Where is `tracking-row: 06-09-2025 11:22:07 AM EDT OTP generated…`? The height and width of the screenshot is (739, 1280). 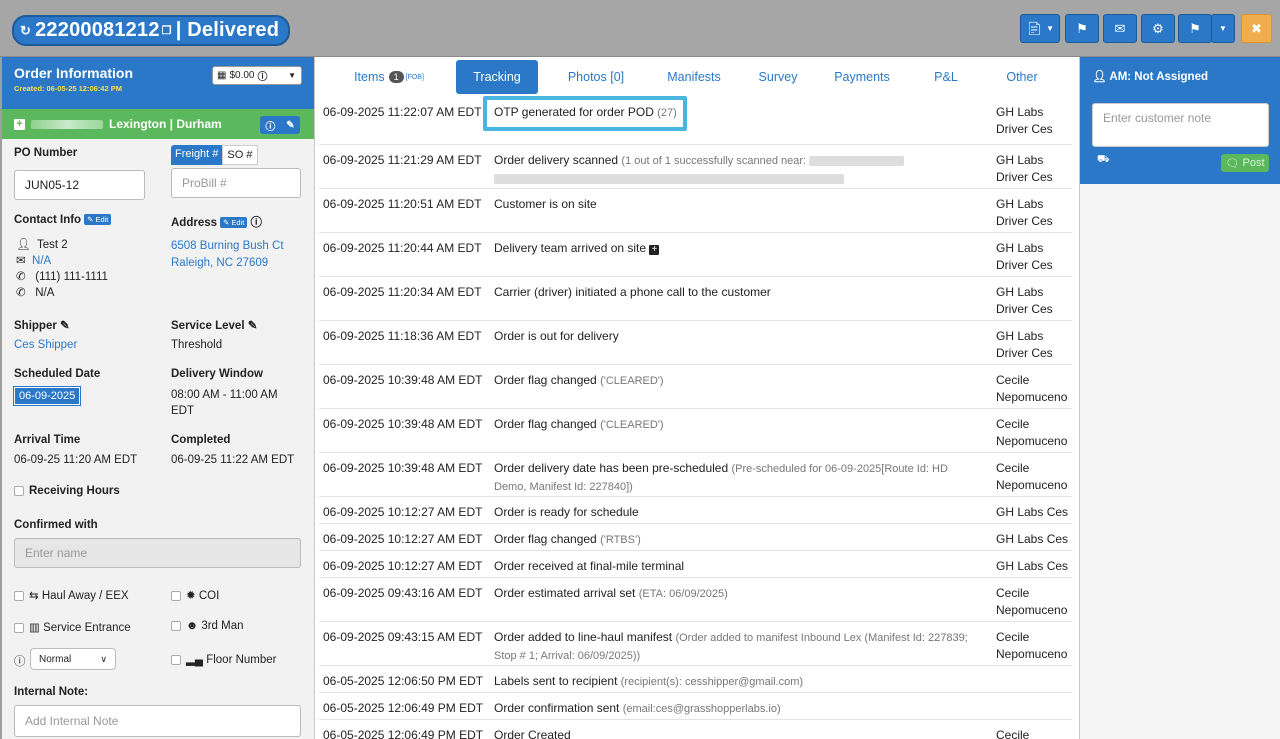
tracking-row: 06-09-2025 11:22:07 AM EDT OTP generated… is located at coordinates (695, 120).